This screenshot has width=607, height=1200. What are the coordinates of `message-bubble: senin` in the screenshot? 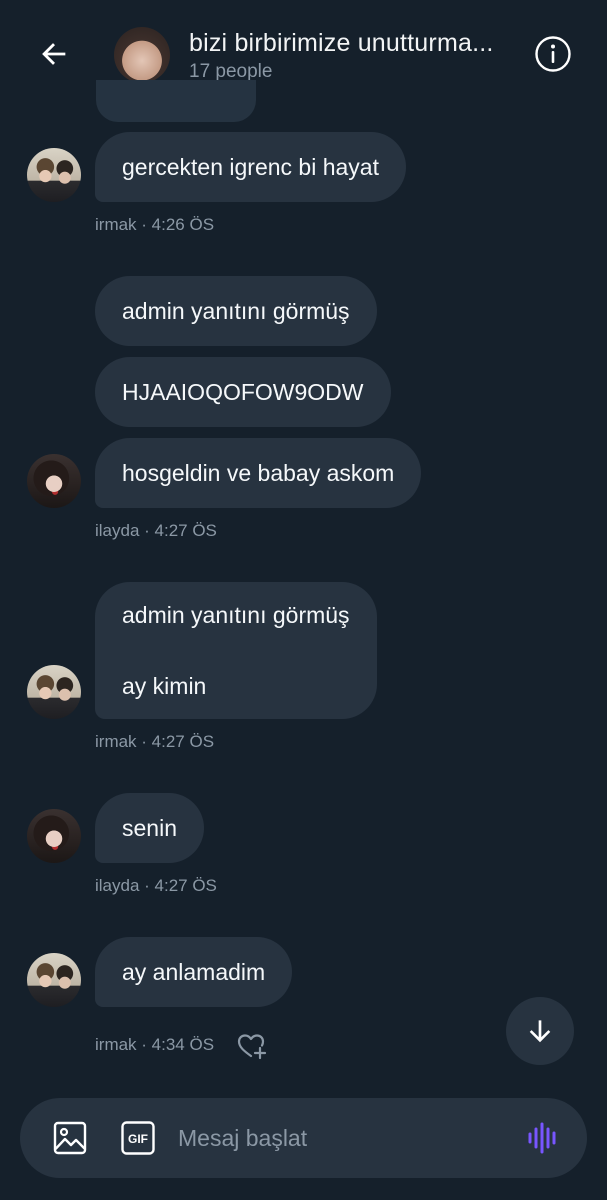 It's located at (149, 828).